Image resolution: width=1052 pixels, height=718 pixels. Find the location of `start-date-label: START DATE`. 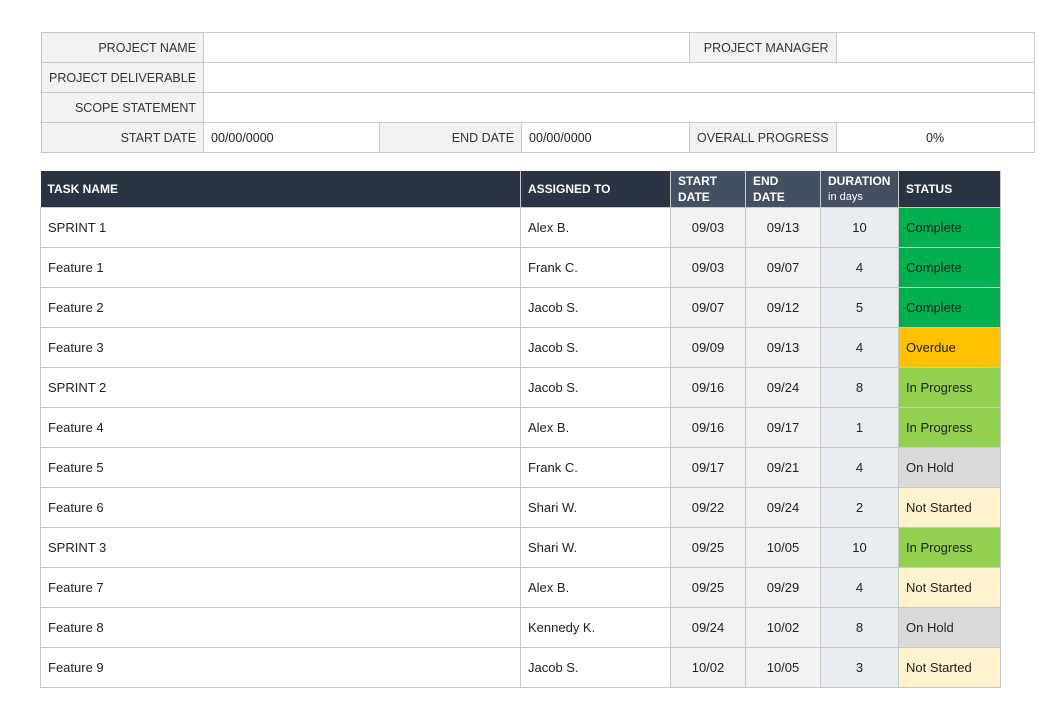

start-date-label: START DATE is located at coordinates (122, 137).